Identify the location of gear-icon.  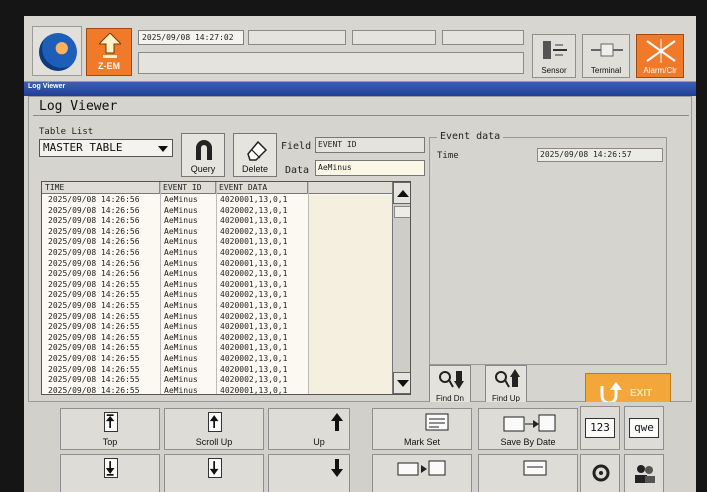
(601, 473).